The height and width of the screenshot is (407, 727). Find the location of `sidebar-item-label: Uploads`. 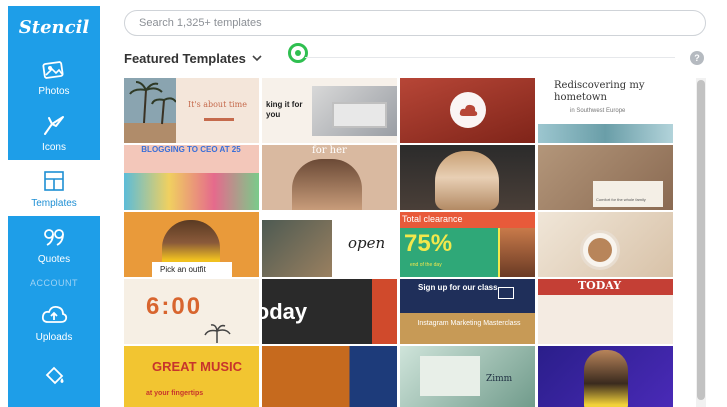

sidebar-item-label: Uploads is located at coordinates (54, 337).